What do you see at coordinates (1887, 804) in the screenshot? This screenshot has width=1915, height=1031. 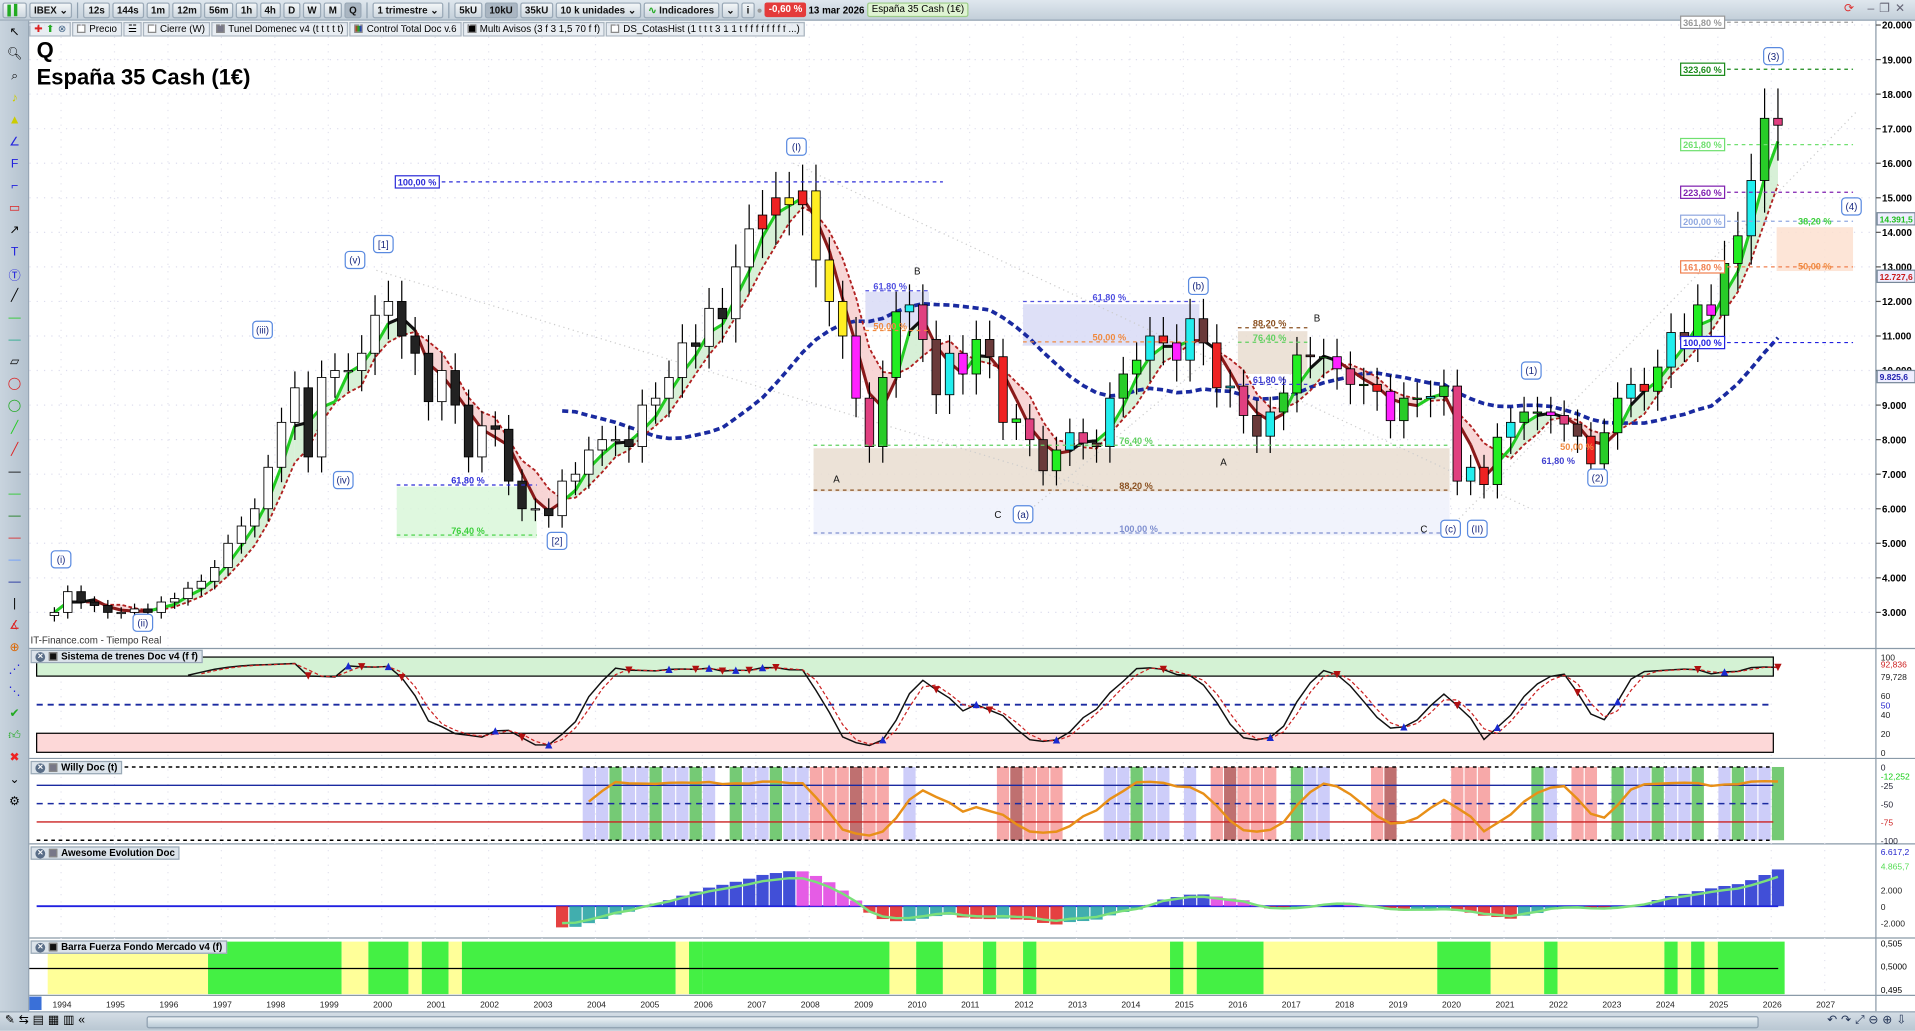 I see `willy-tick-label: -50` at bounding box center [1887, 804].